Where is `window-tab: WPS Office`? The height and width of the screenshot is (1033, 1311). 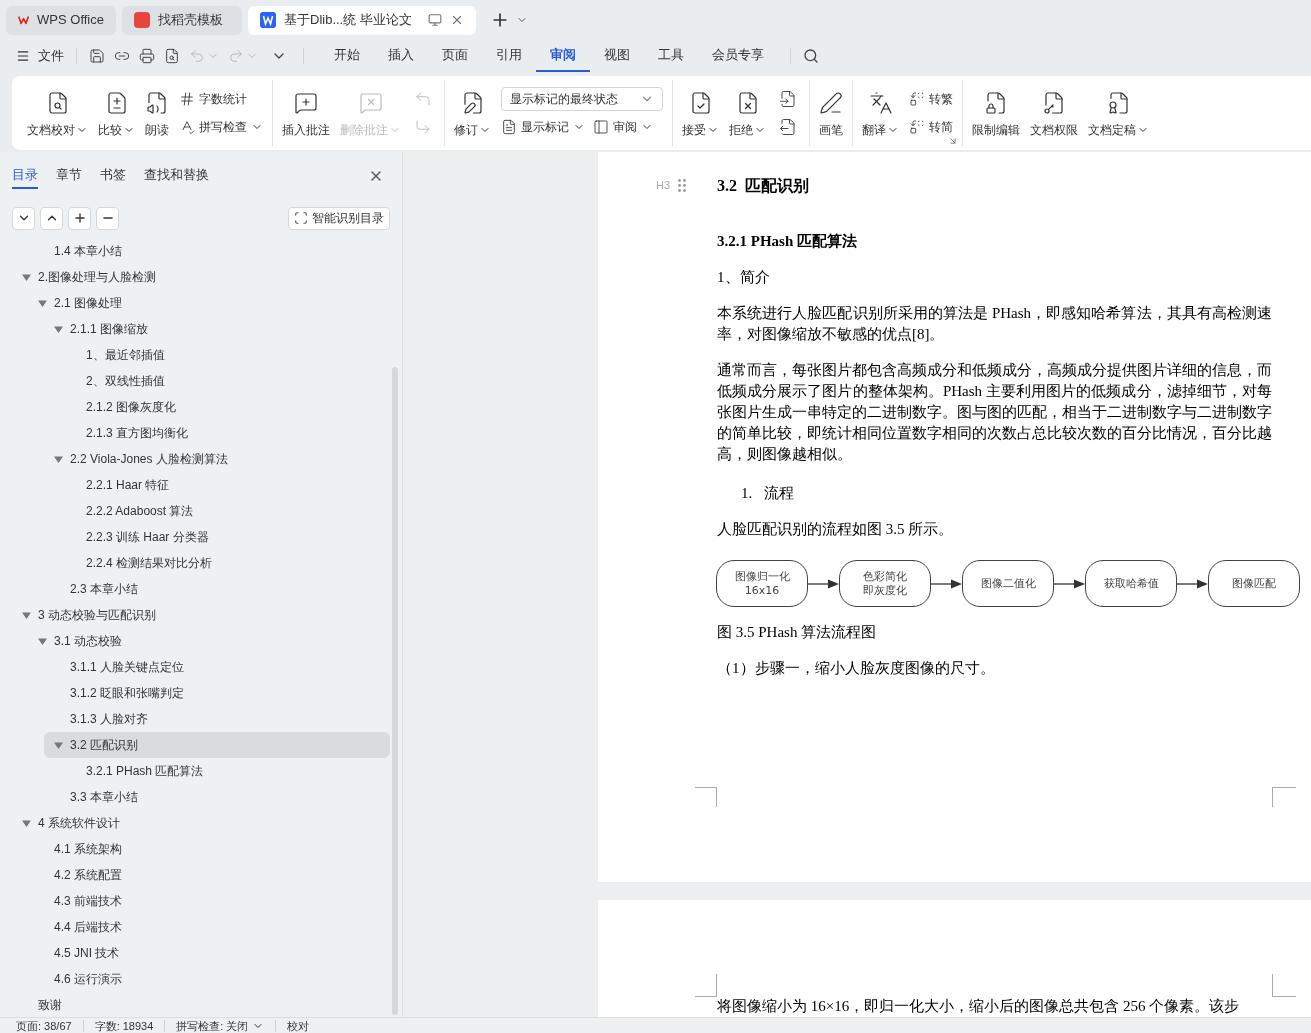
window-tab: WPS Office is located at coordinates (61, 20).